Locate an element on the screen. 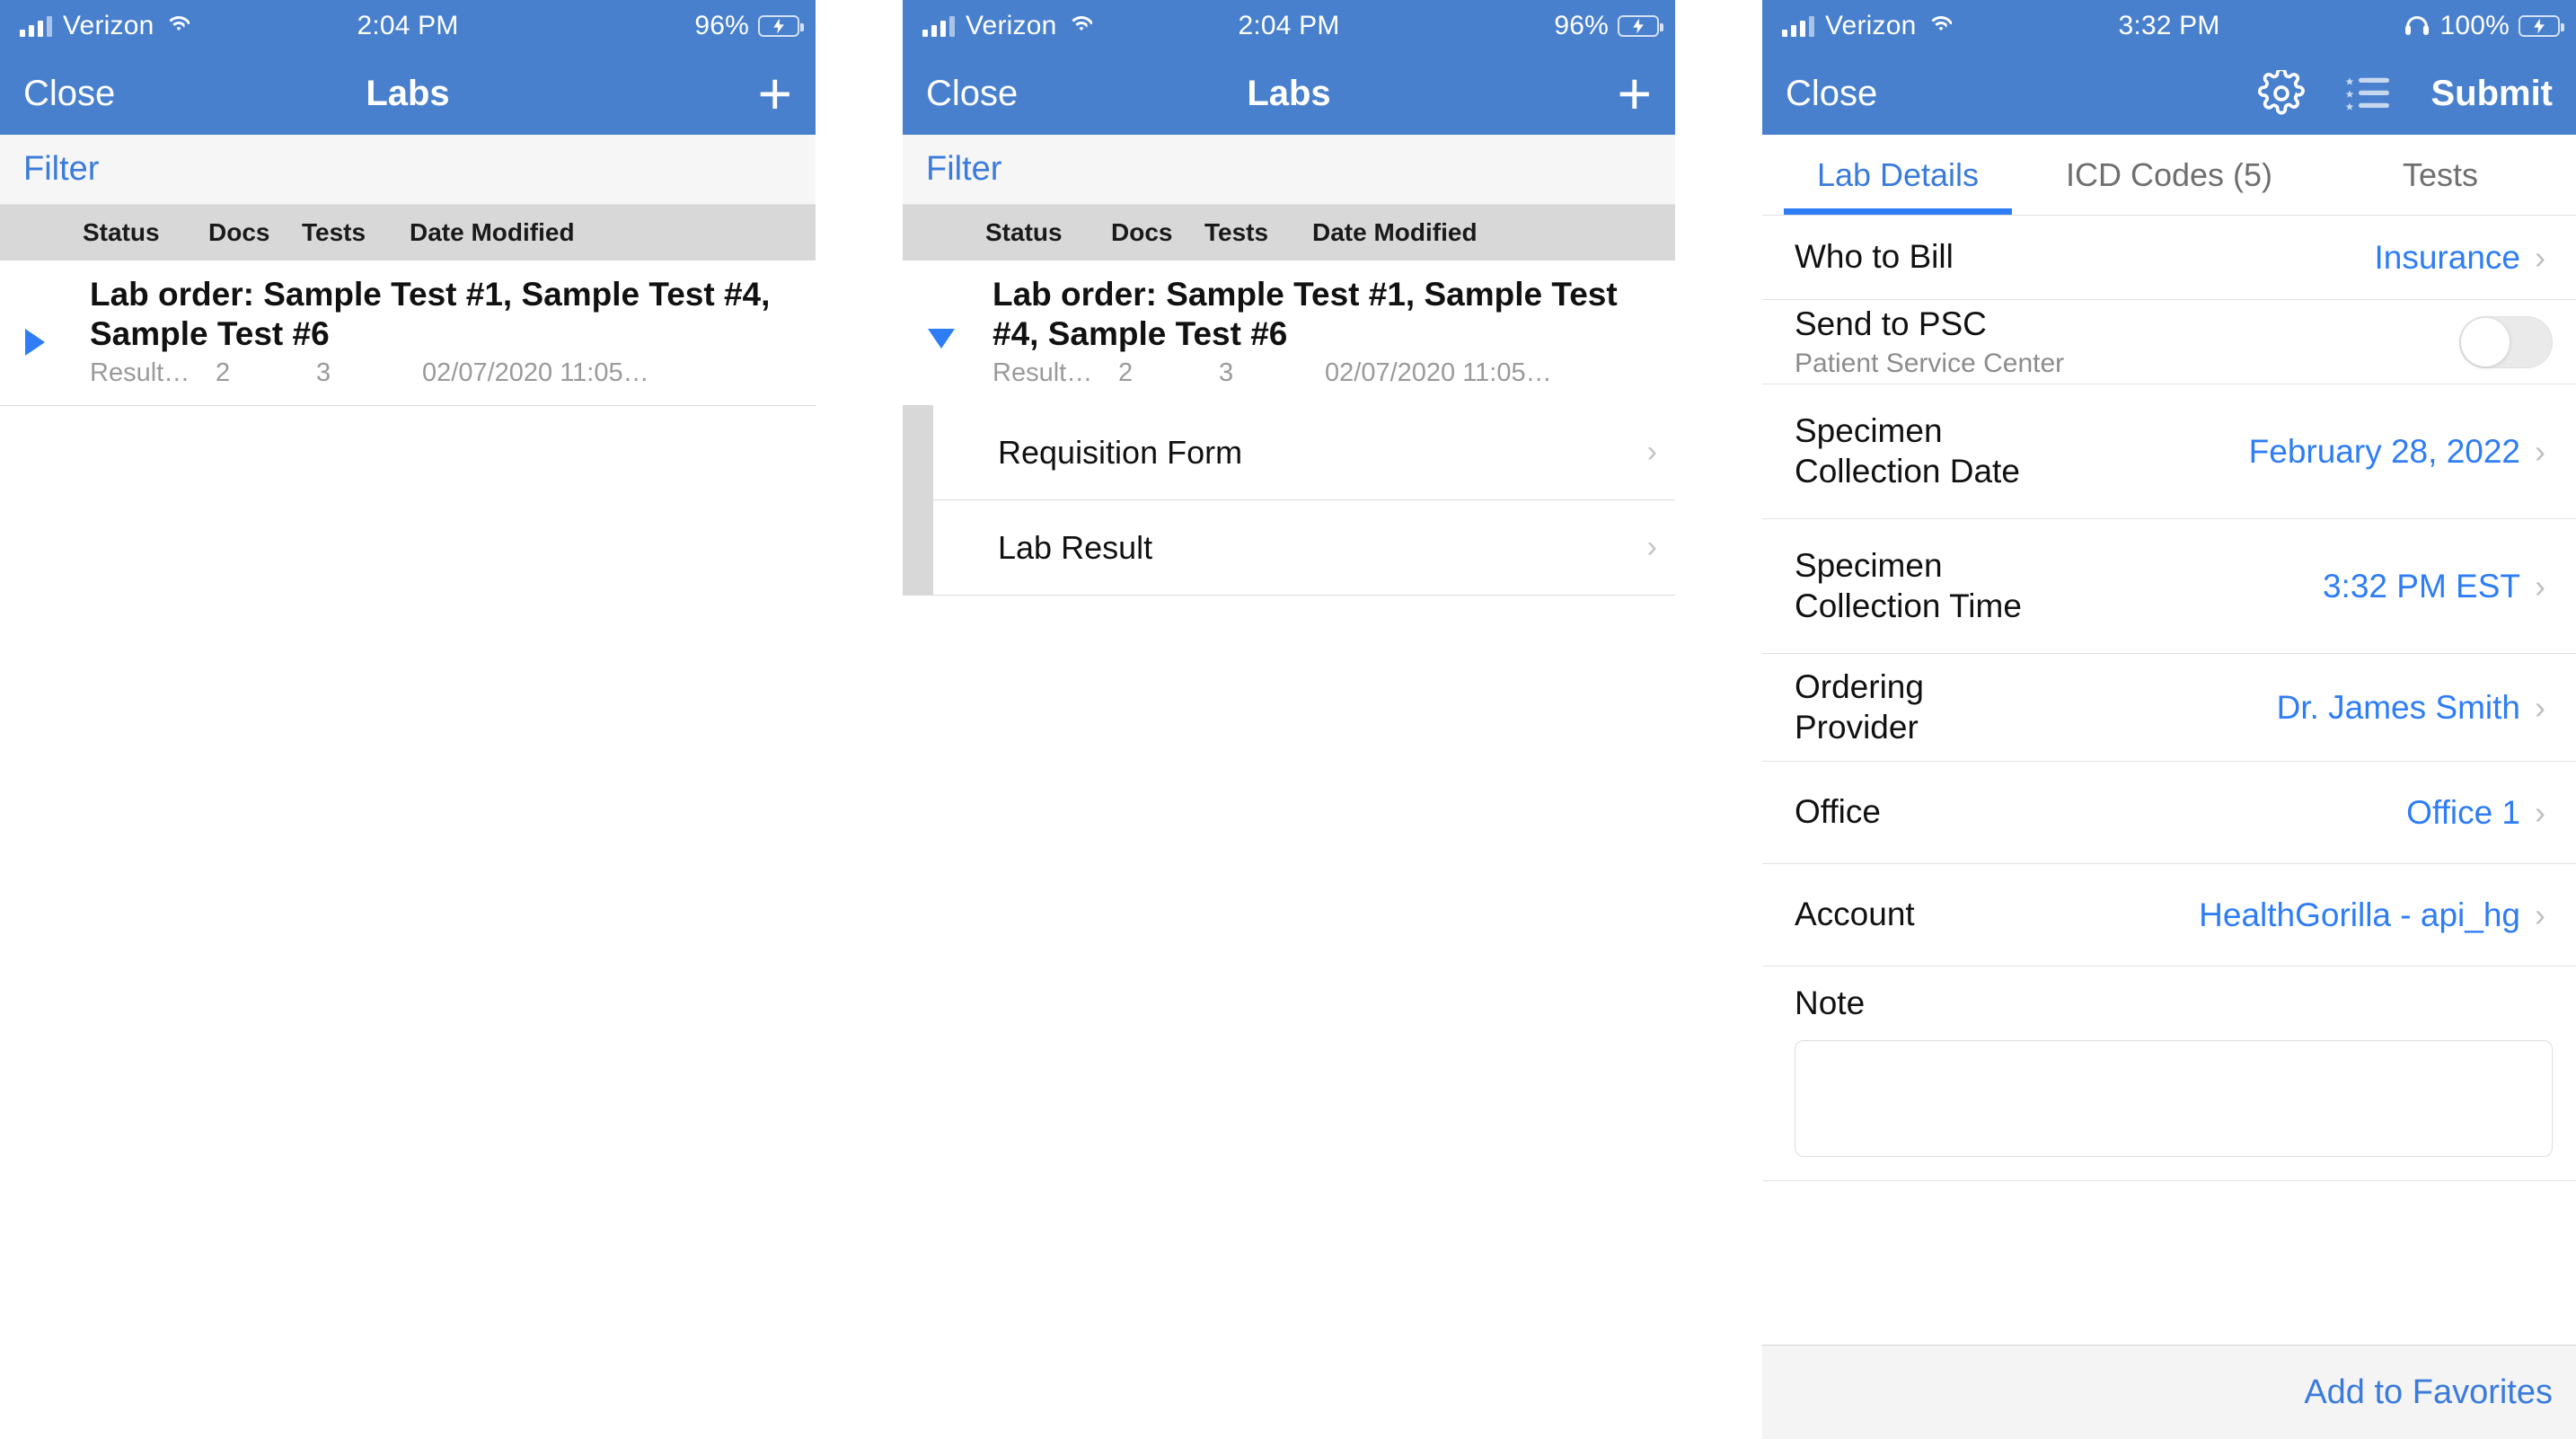 This screenshot has width=2576, height=1439. note-label: Note is located at coordinates (1830, 1002).